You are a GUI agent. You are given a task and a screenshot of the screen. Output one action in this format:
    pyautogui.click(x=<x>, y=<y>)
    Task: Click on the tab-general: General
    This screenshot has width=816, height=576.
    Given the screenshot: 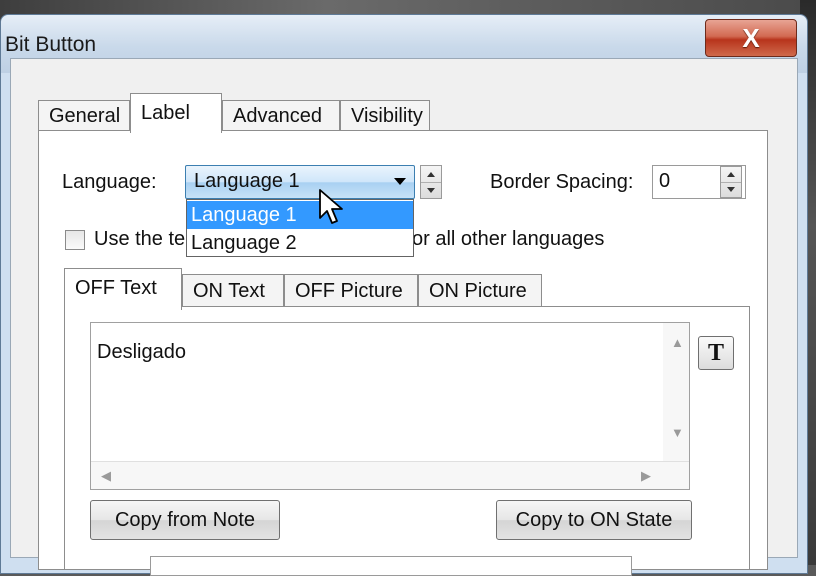 What is the action you would take?
    pyautogui.click(x=84, y=115)
    